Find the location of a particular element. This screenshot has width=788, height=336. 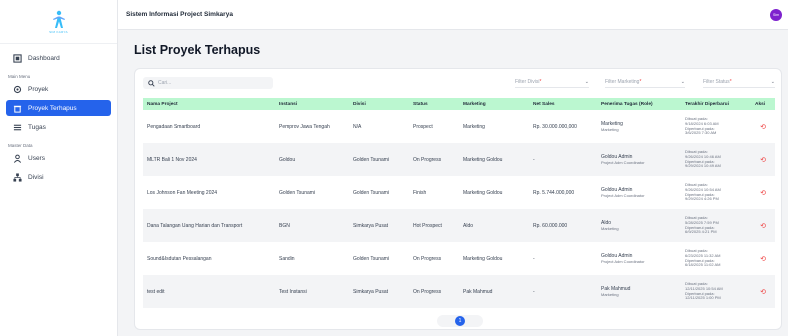

institution: Pemprov Jawa Tengah is located at coordinates (304, 126).